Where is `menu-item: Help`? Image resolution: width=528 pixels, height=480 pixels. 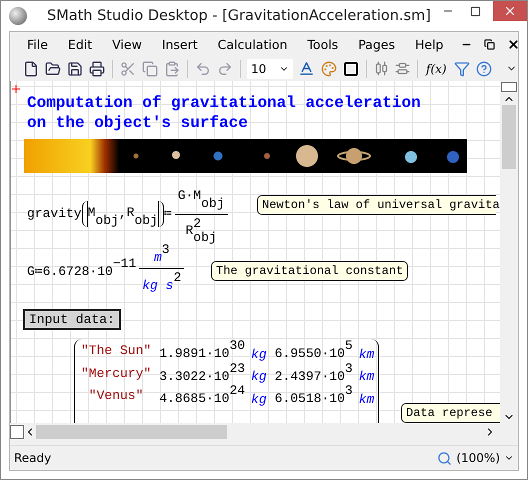 menu-item: Help is located at coordinates (429, 44).